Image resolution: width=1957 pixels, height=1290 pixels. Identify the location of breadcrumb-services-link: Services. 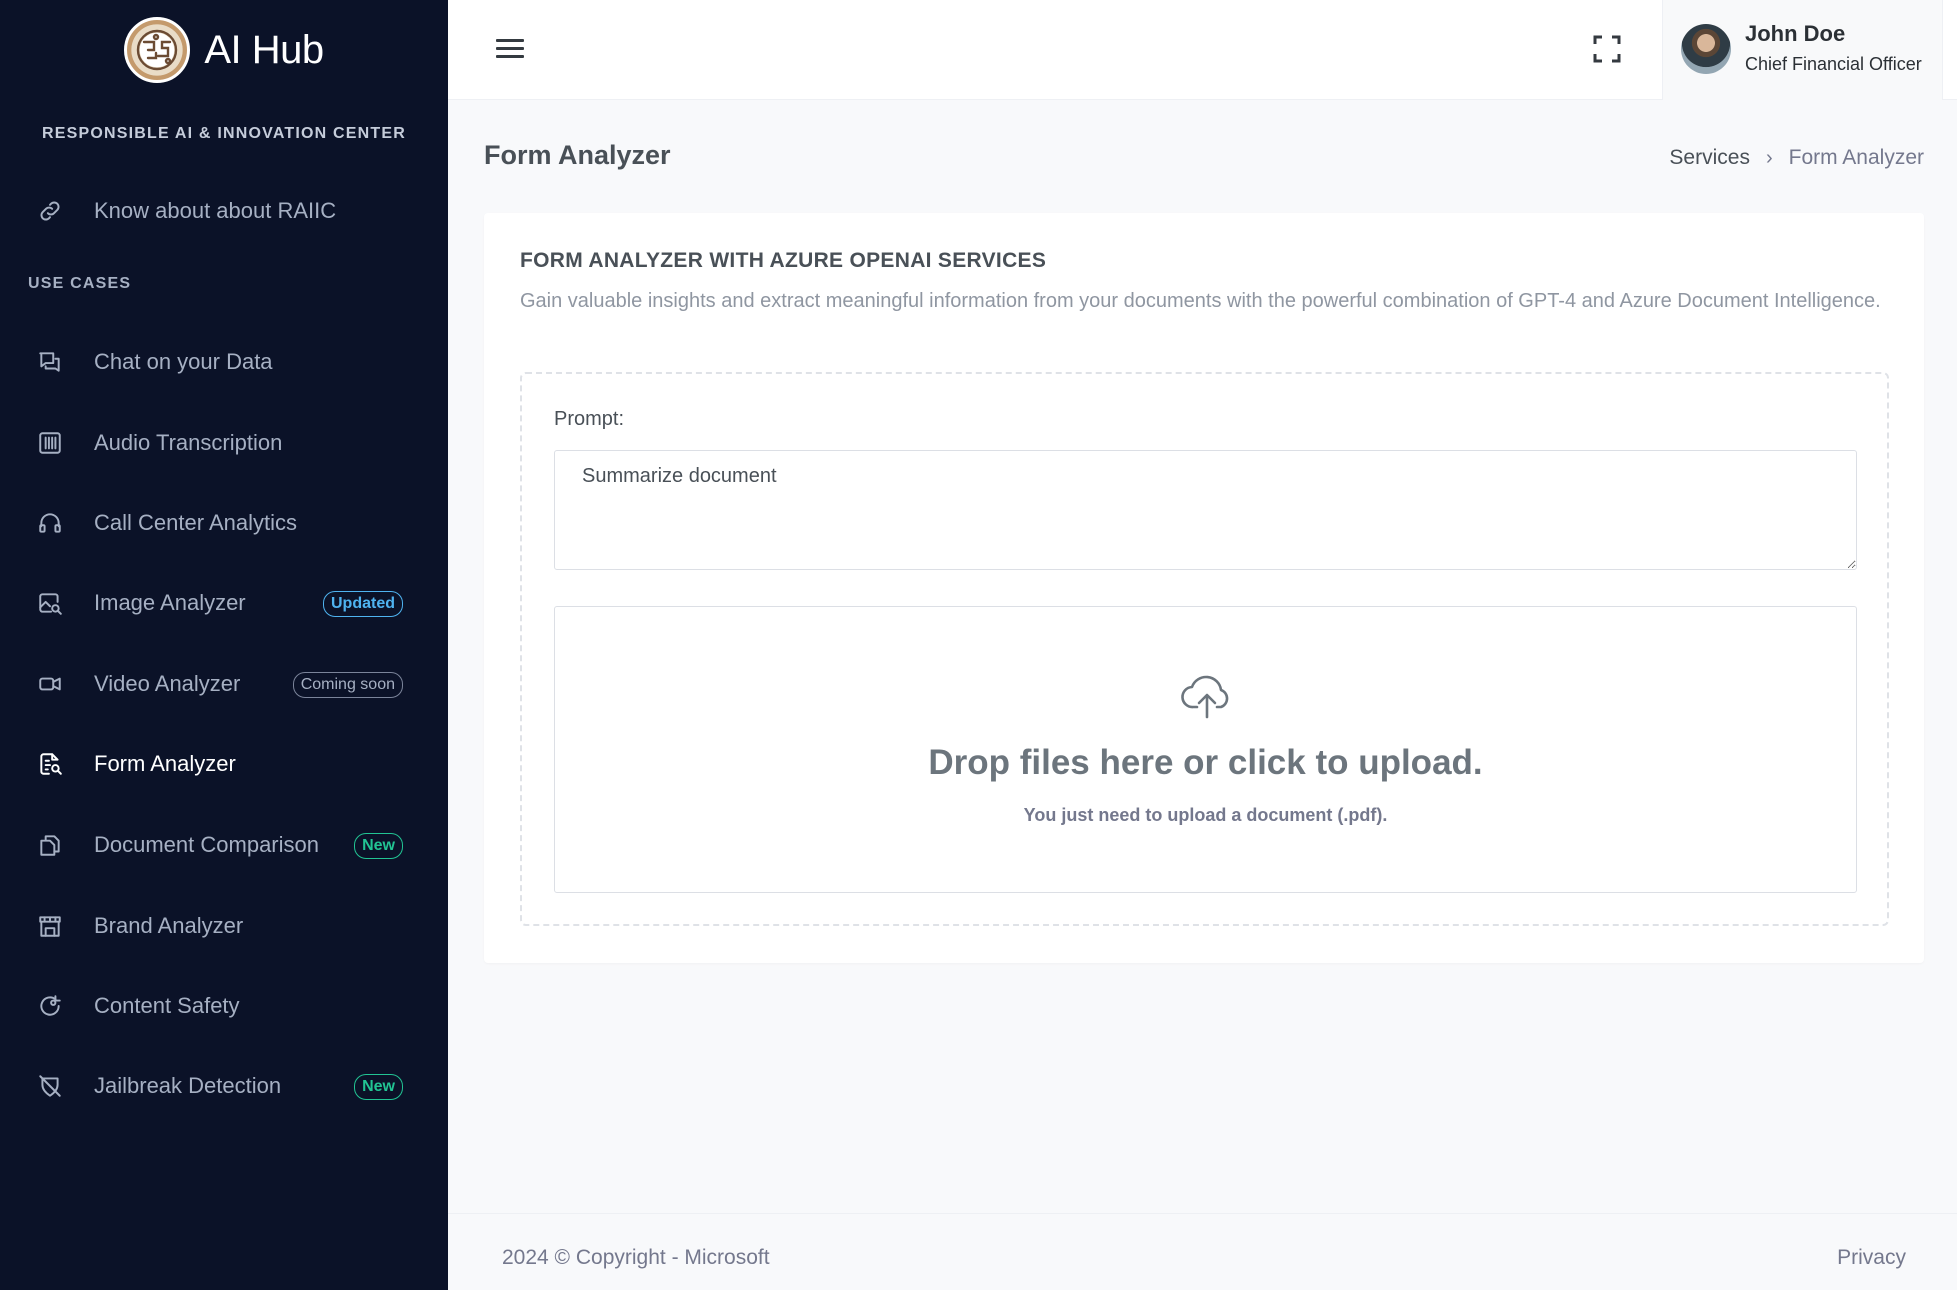
(1709, 158).